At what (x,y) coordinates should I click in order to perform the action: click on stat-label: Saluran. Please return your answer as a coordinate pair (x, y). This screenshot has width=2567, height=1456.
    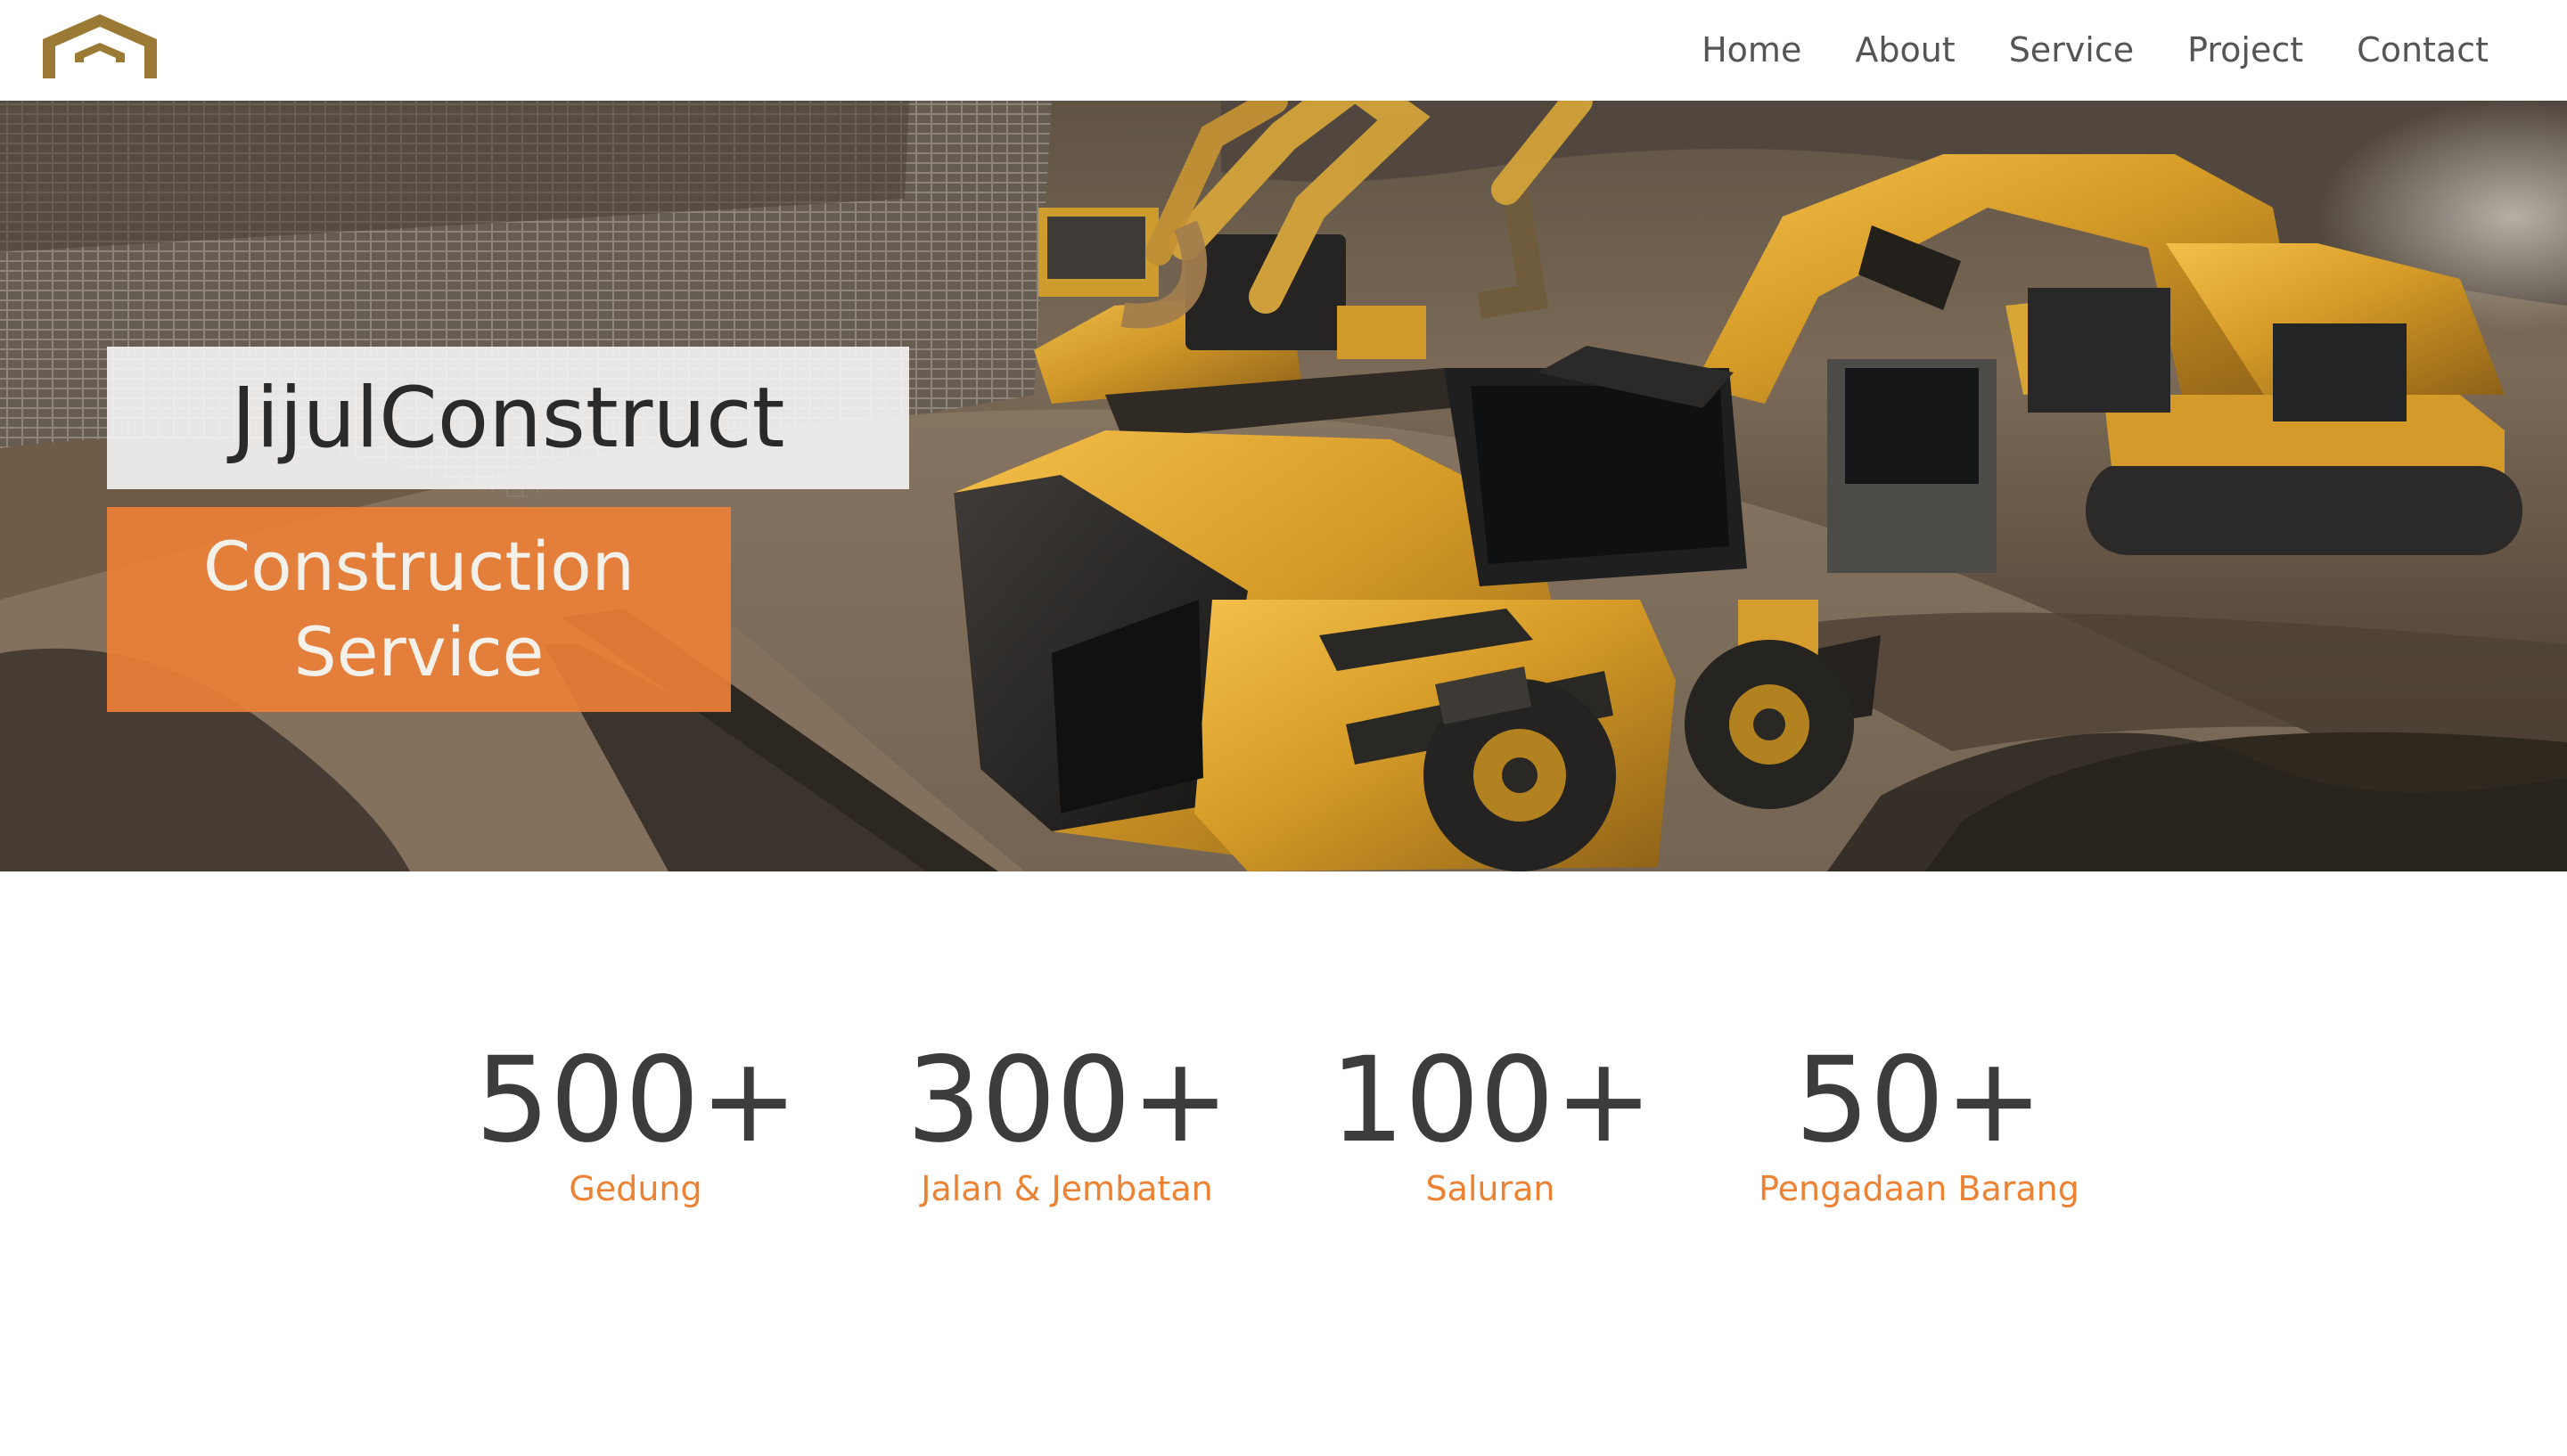
    Looking at the image, I should click on (1490, 1188).